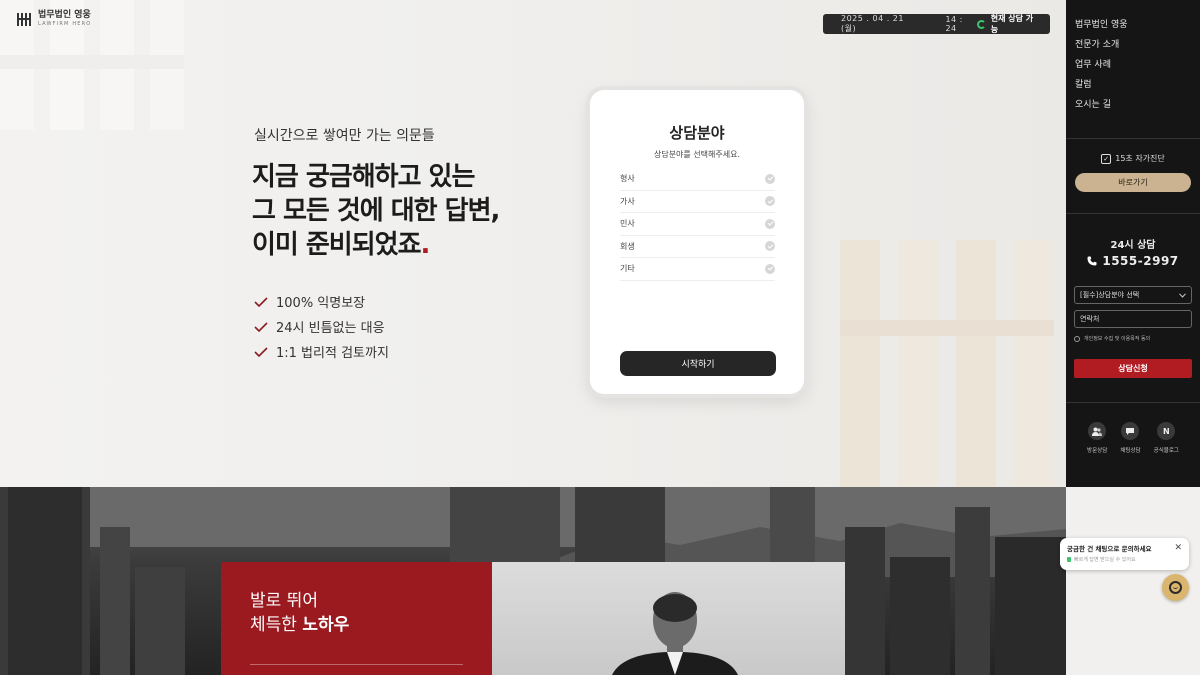 Image resolution: width=1200 pixels, height=675 pixels. I want to click on selfcheck-go-button: 바로가기, so click(1133, 182).